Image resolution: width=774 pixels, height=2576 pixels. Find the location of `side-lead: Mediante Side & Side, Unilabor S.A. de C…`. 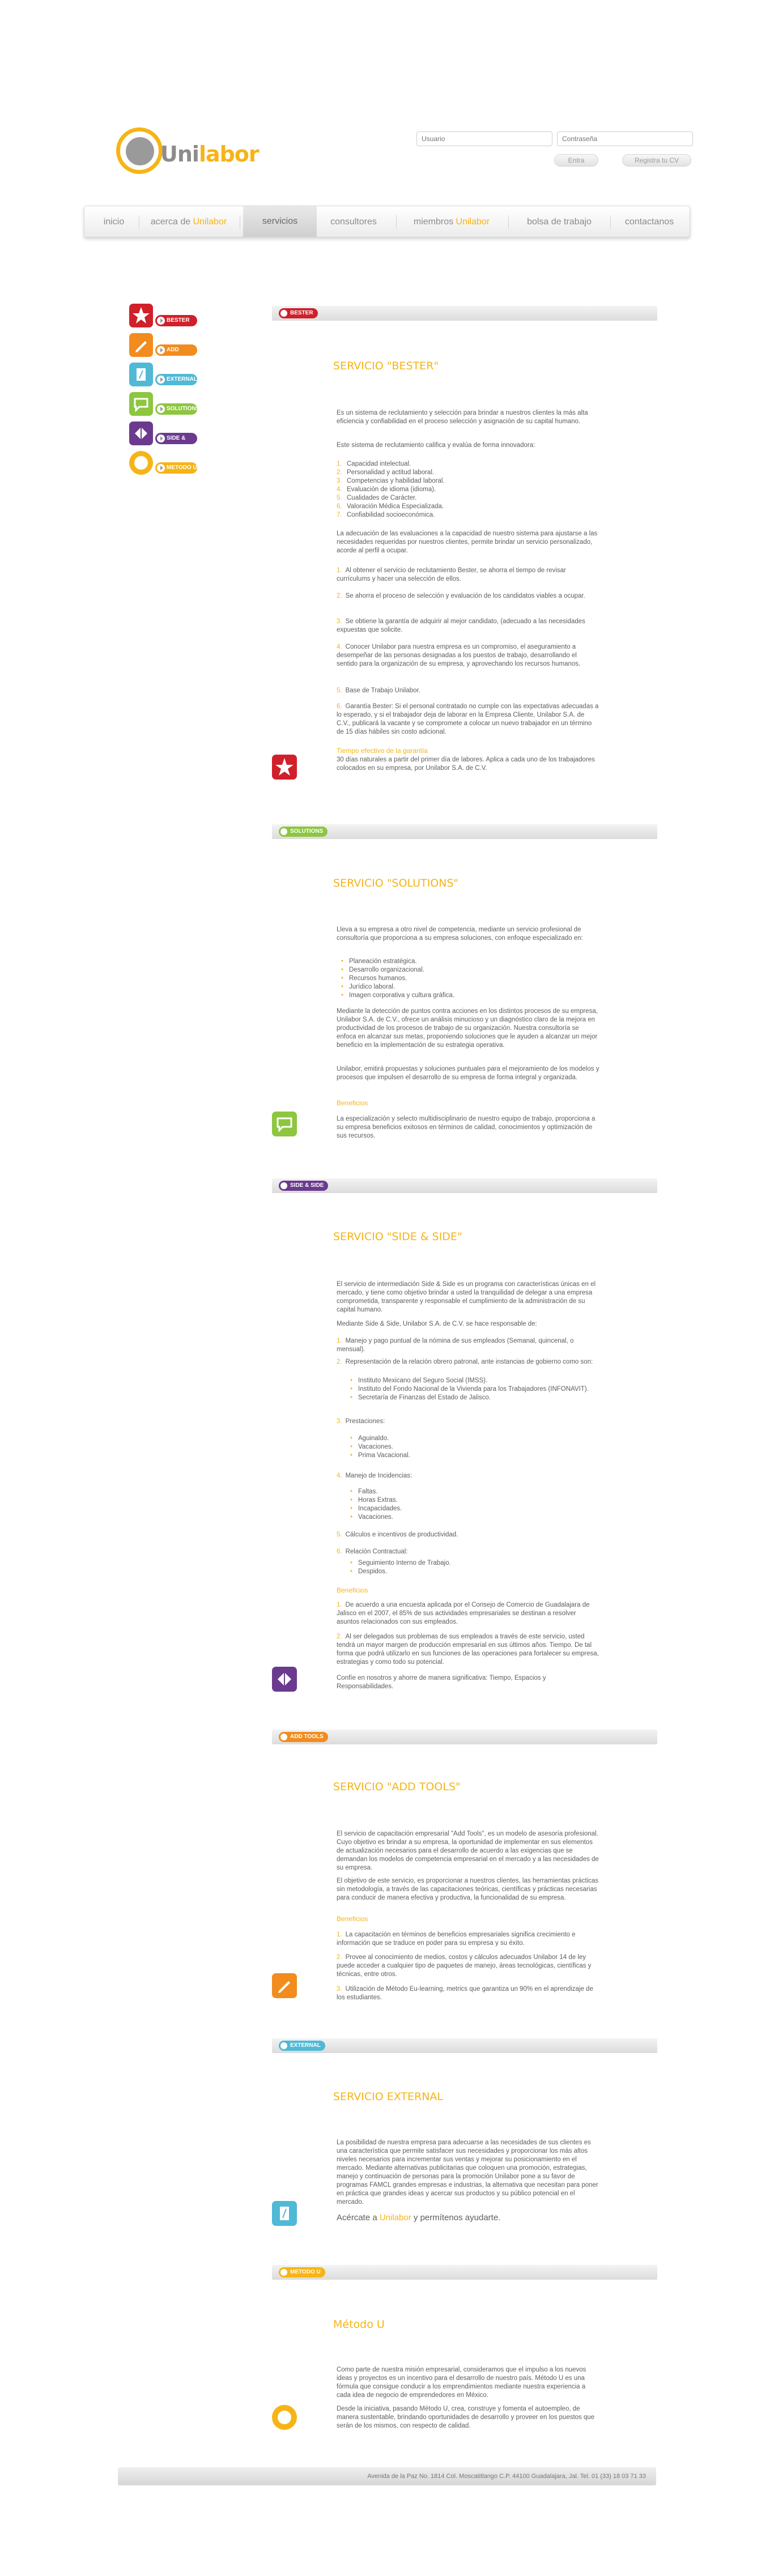

side-lead: Mediante Side & Side, Unilabor S.A. de C… is located at coordinates (437, 1324).